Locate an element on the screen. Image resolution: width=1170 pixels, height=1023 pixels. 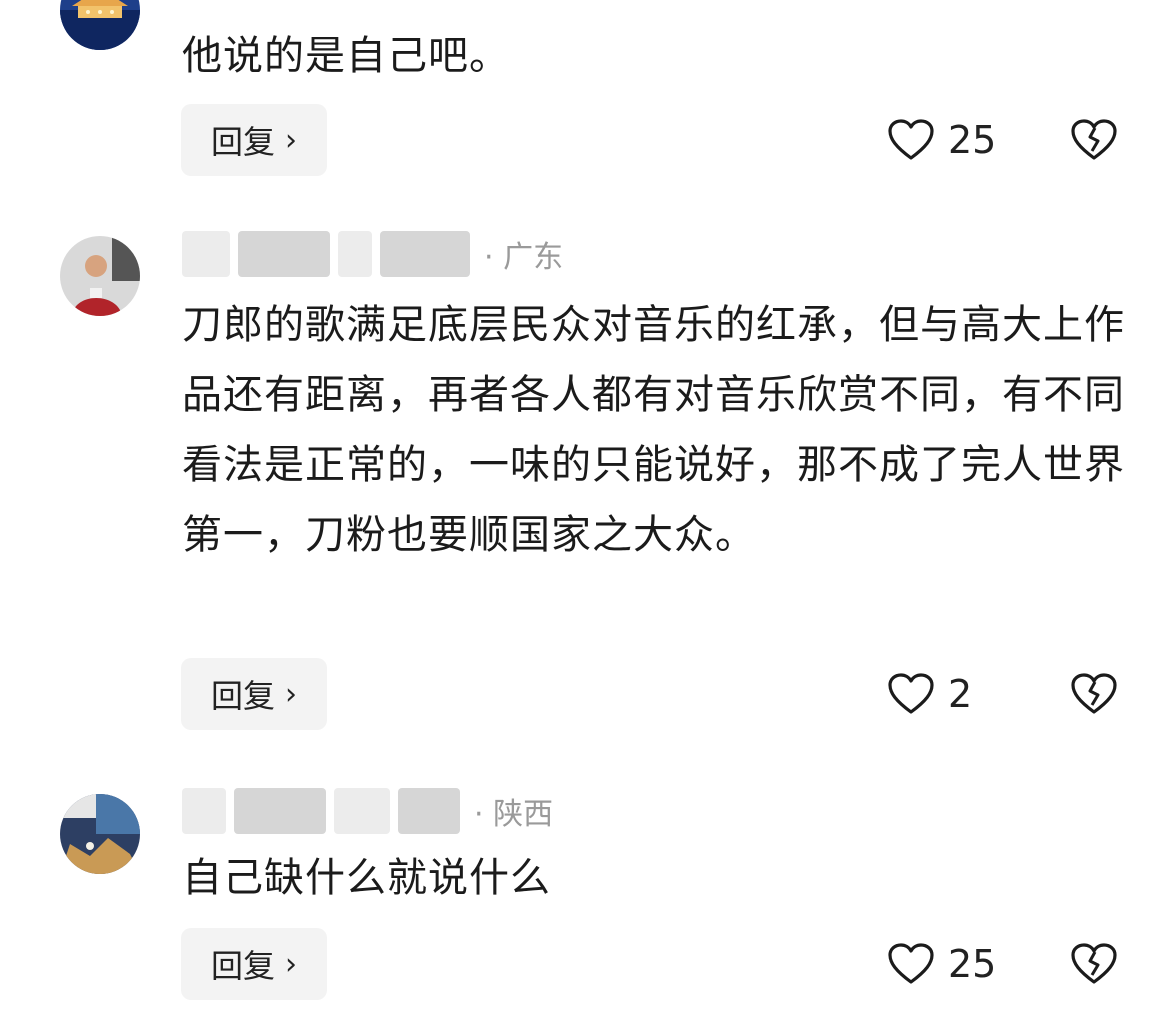
comment-meta: · 陕西 is located at coordinates (367, 811).